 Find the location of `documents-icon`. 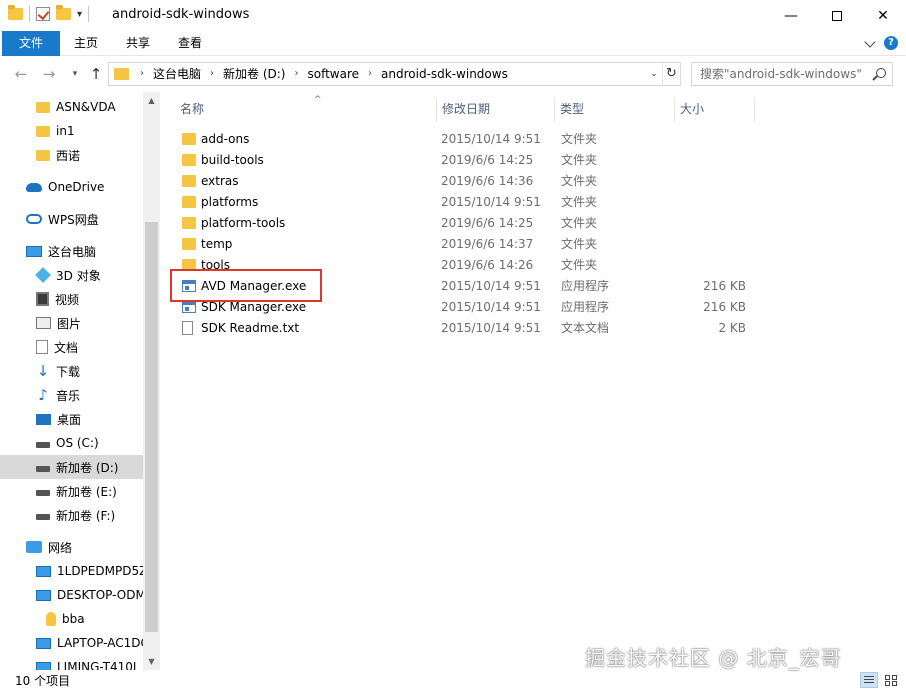

documents-icon is located at coordinates (42, 347).